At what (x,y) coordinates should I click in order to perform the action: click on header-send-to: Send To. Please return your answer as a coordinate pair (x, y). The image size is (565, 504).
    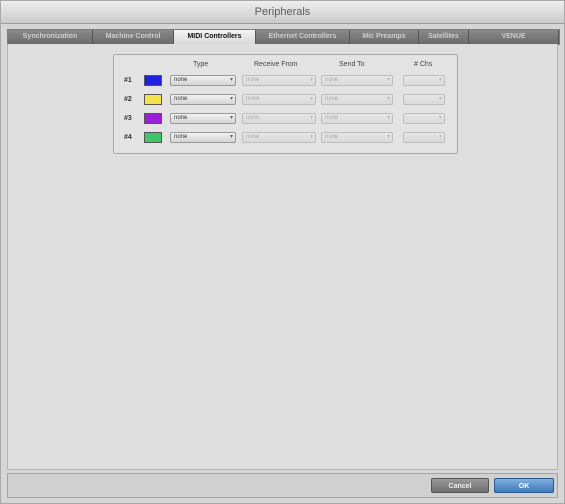
    Looking at the image, I should click on (352, 64).